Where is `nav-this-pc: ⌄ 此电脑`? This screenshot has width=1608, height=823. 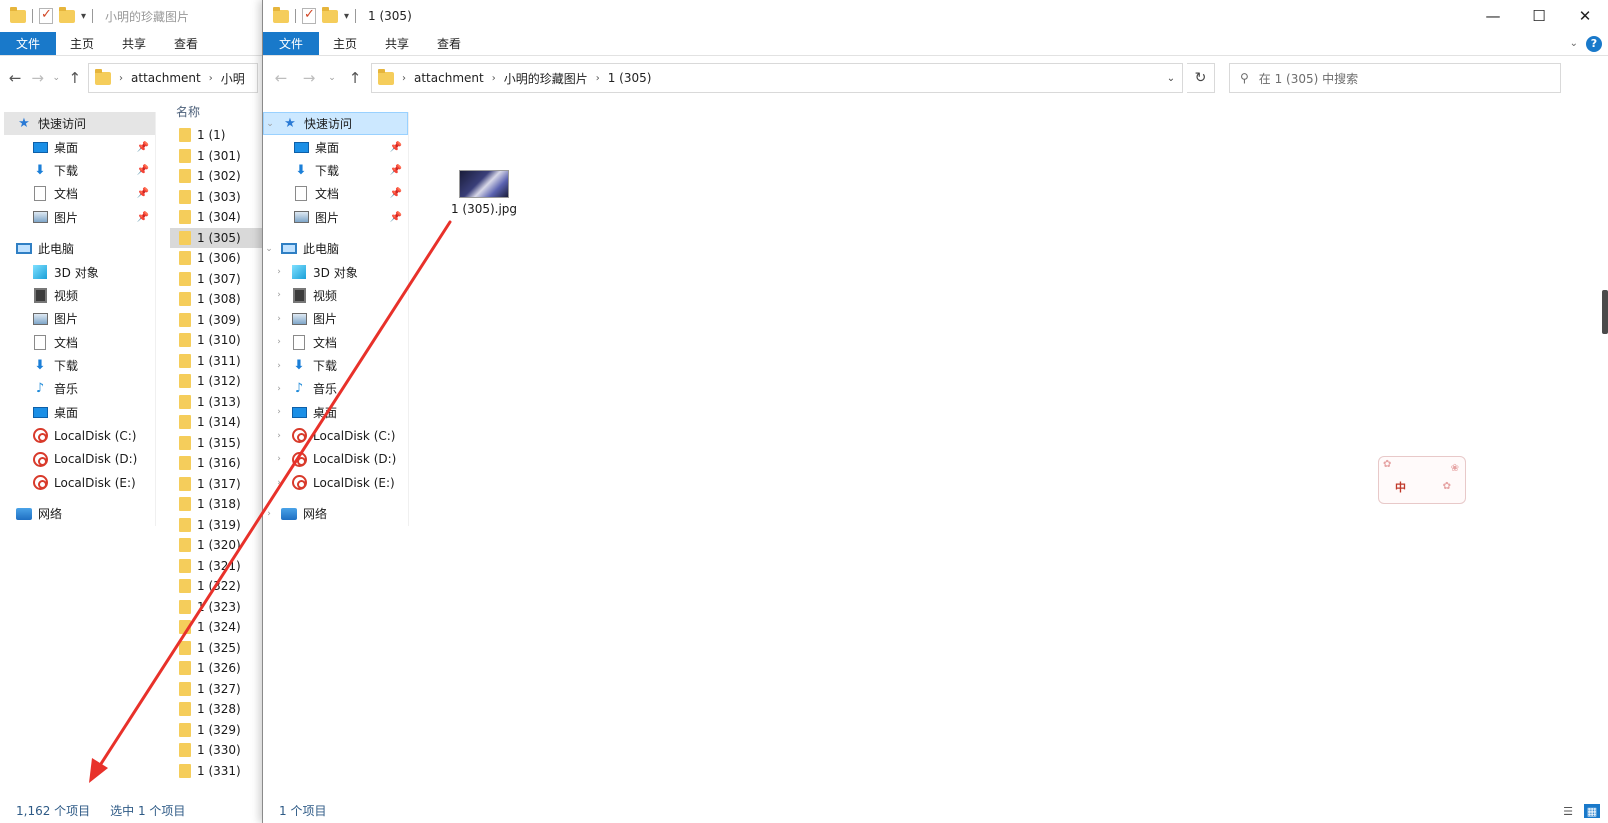
nav-this-pc: ⌄ 此电脑 is located at coordinates (335, 248).